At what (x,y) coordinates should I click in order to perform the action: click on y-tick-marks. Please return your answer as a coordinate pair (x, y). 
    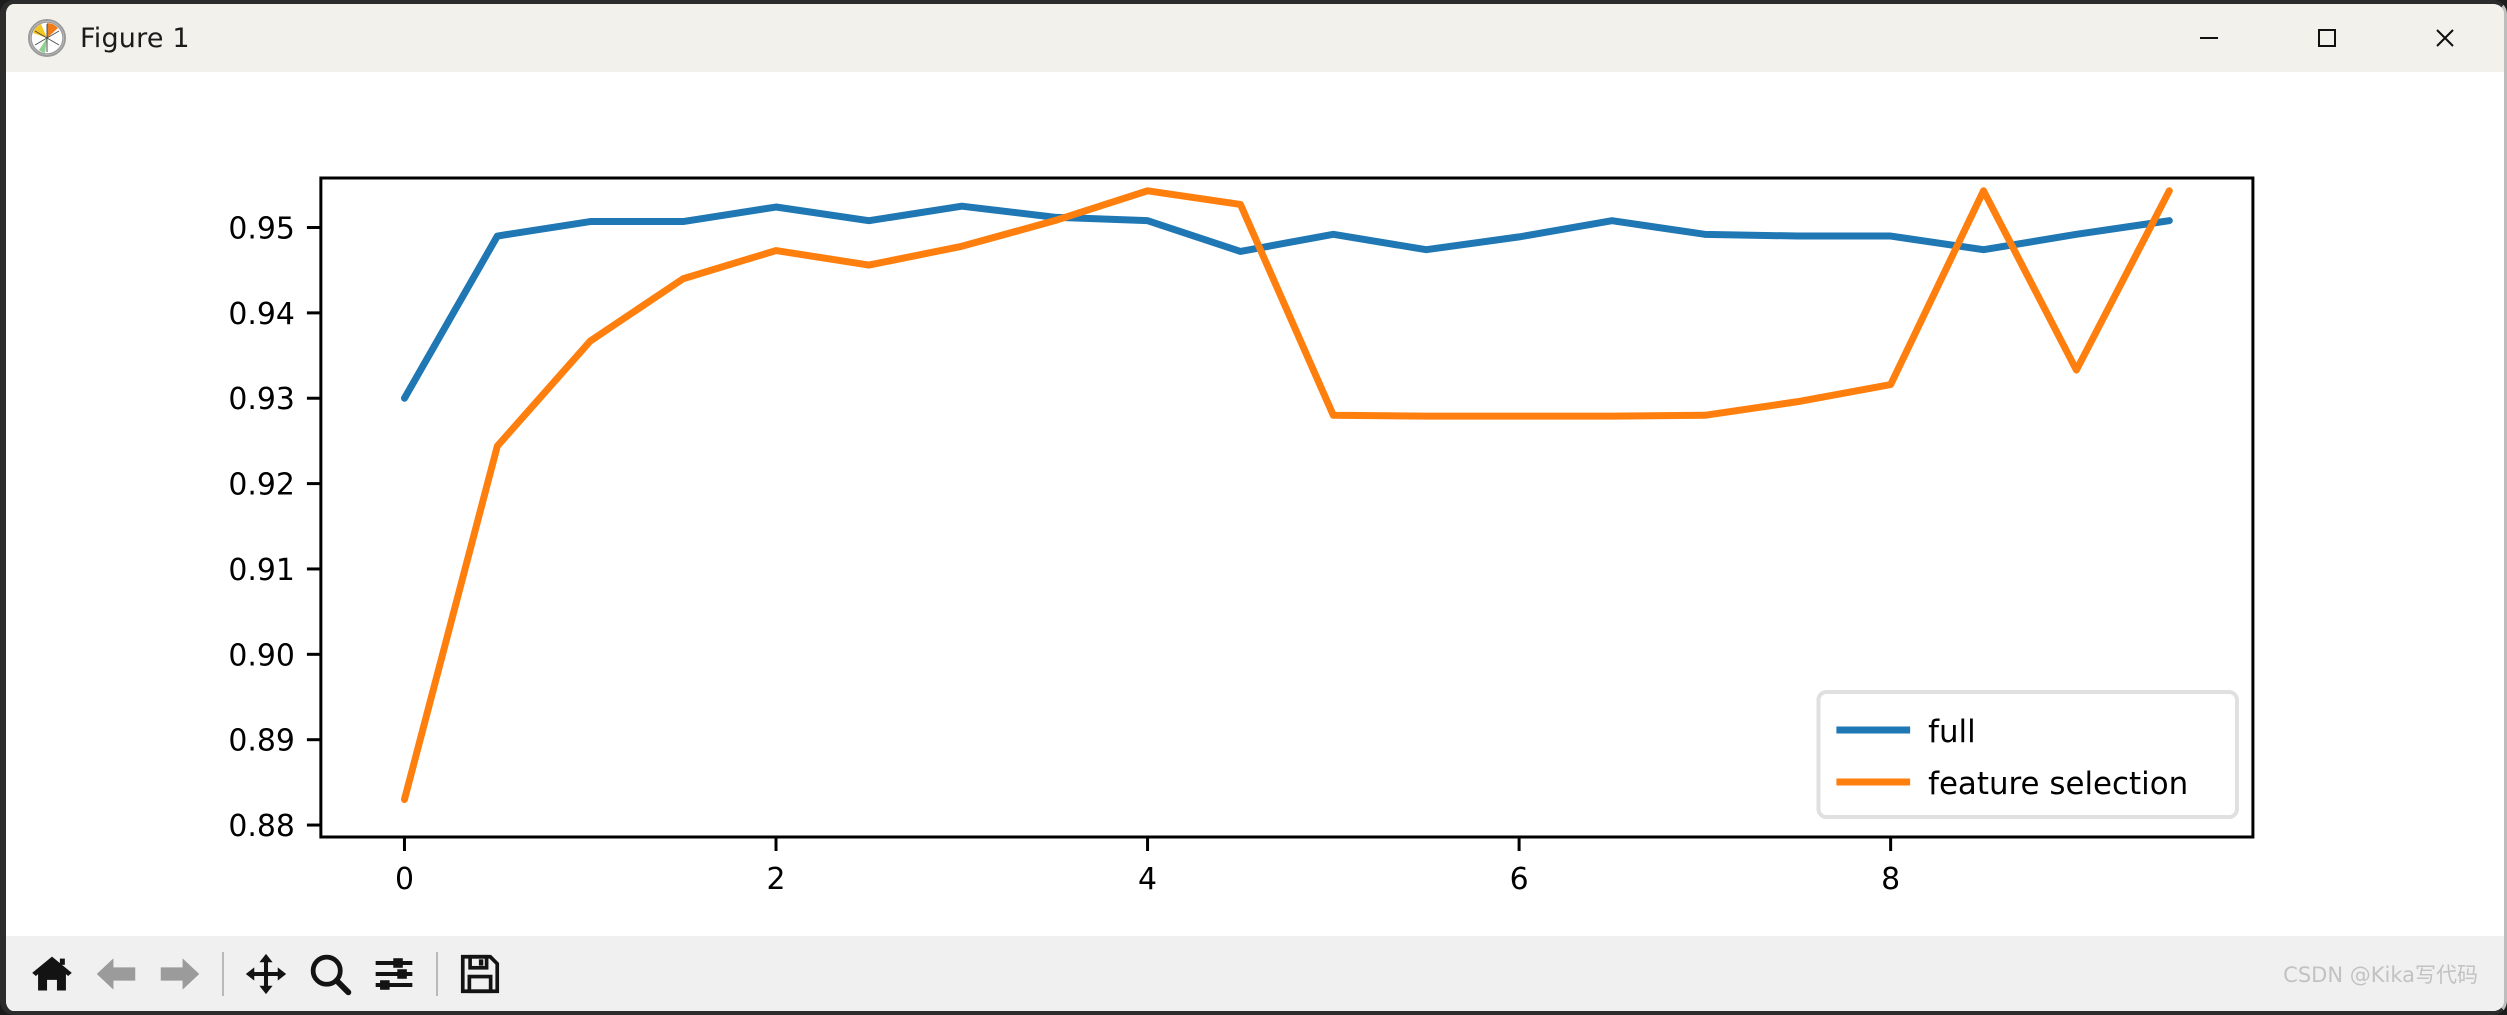
    Looking at the image, I should click on (313, 526).